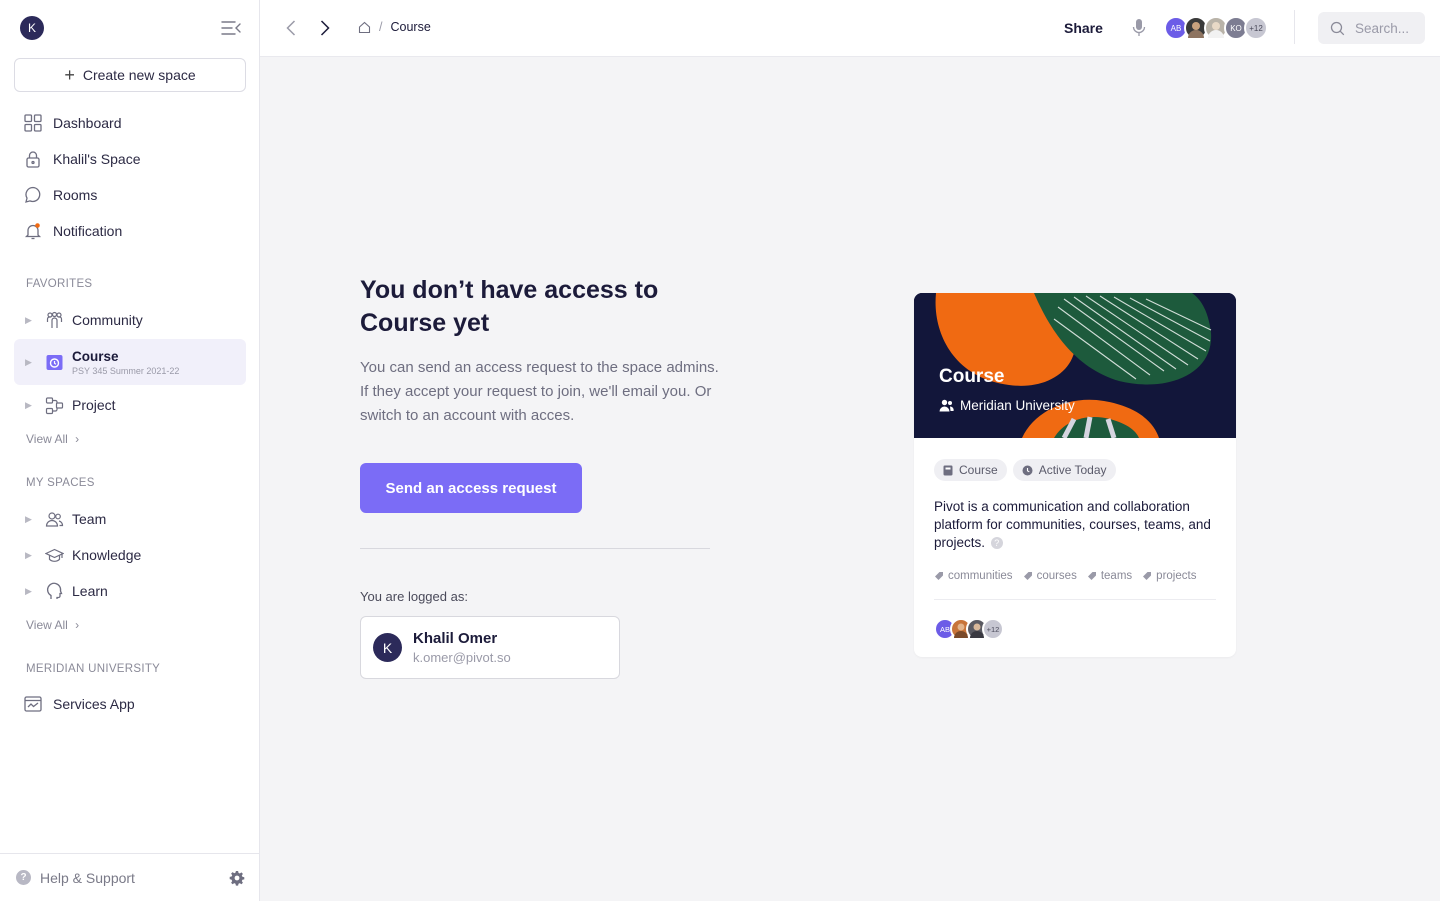 The height and width of the screenshot is (901, 1440). I want to click on sidebar-item-services-app: Services App, so click(79, 704).